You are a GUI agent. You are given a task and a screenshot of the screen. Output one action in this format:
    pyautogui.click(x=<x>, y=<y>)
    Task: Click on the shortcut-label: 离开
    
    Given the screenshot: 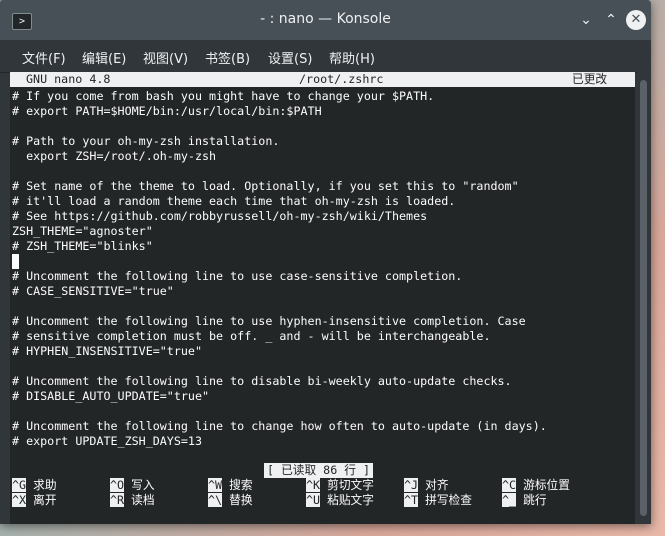 What is the action you would take?
    pyautogui.click(x=45, y=500)
    